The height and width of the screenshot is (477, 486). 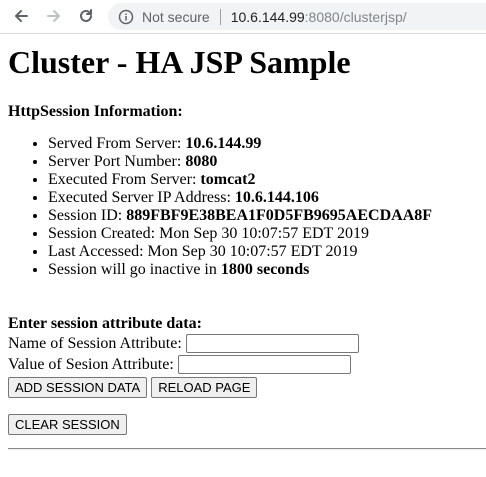 I want to click on session-info-heading: HttpSession Information:, so click(x=95, y=111).